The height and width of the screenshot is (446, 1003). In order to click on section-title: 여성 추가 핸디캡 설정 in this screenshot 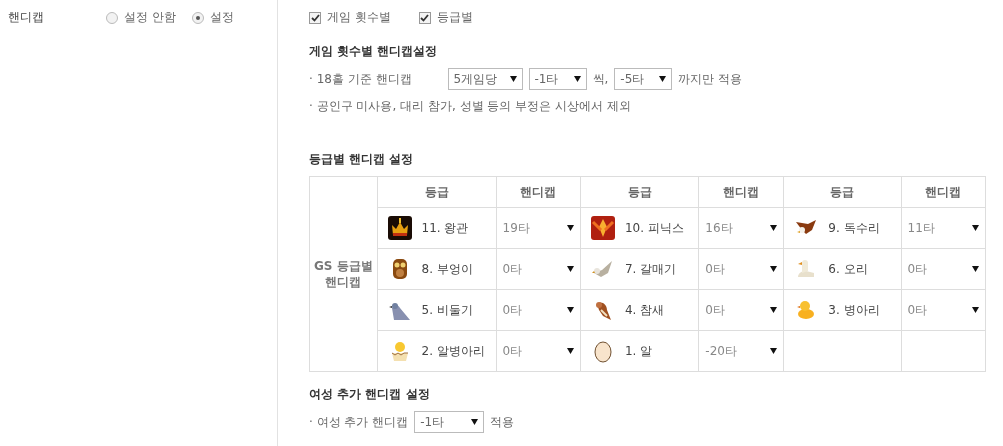, I will do `click(370, 394)`.